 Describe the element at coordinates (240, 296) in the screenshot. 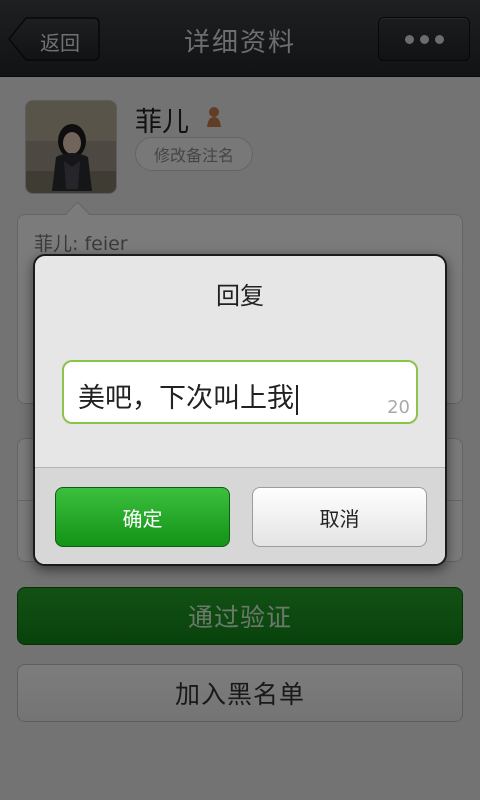

I see `dialog-title: 回复` at that location.